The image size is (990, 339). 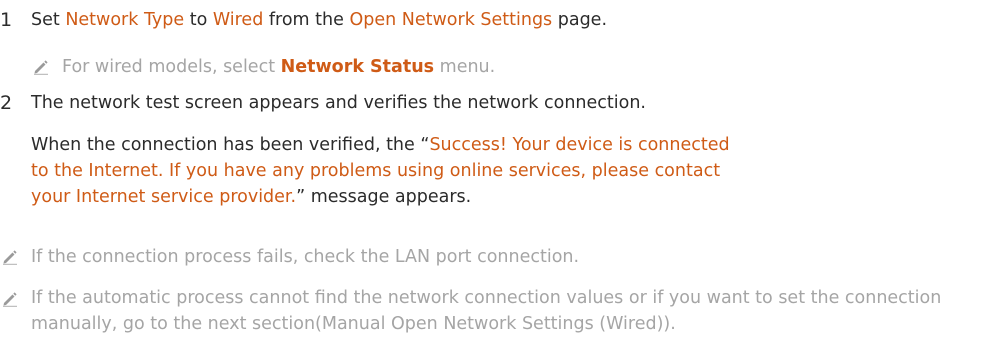 What do you see at coordinates (384, 197) in the screenshot?
I see `detail-text: ” message appears.` at bounding box center [384, 197].